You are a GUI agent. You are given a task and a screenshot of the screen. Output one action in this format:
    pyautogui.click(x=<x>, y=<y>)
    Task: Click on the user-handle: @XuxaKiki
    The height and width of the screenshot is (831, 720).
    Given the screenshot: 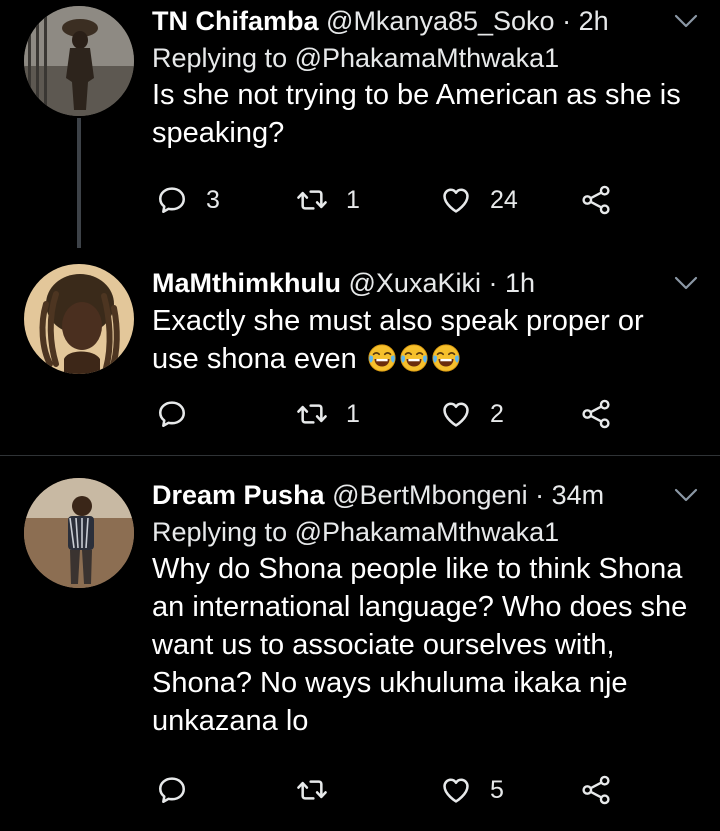 What is the action you would take?
    pyautogui.click(x=415, y=283)
    